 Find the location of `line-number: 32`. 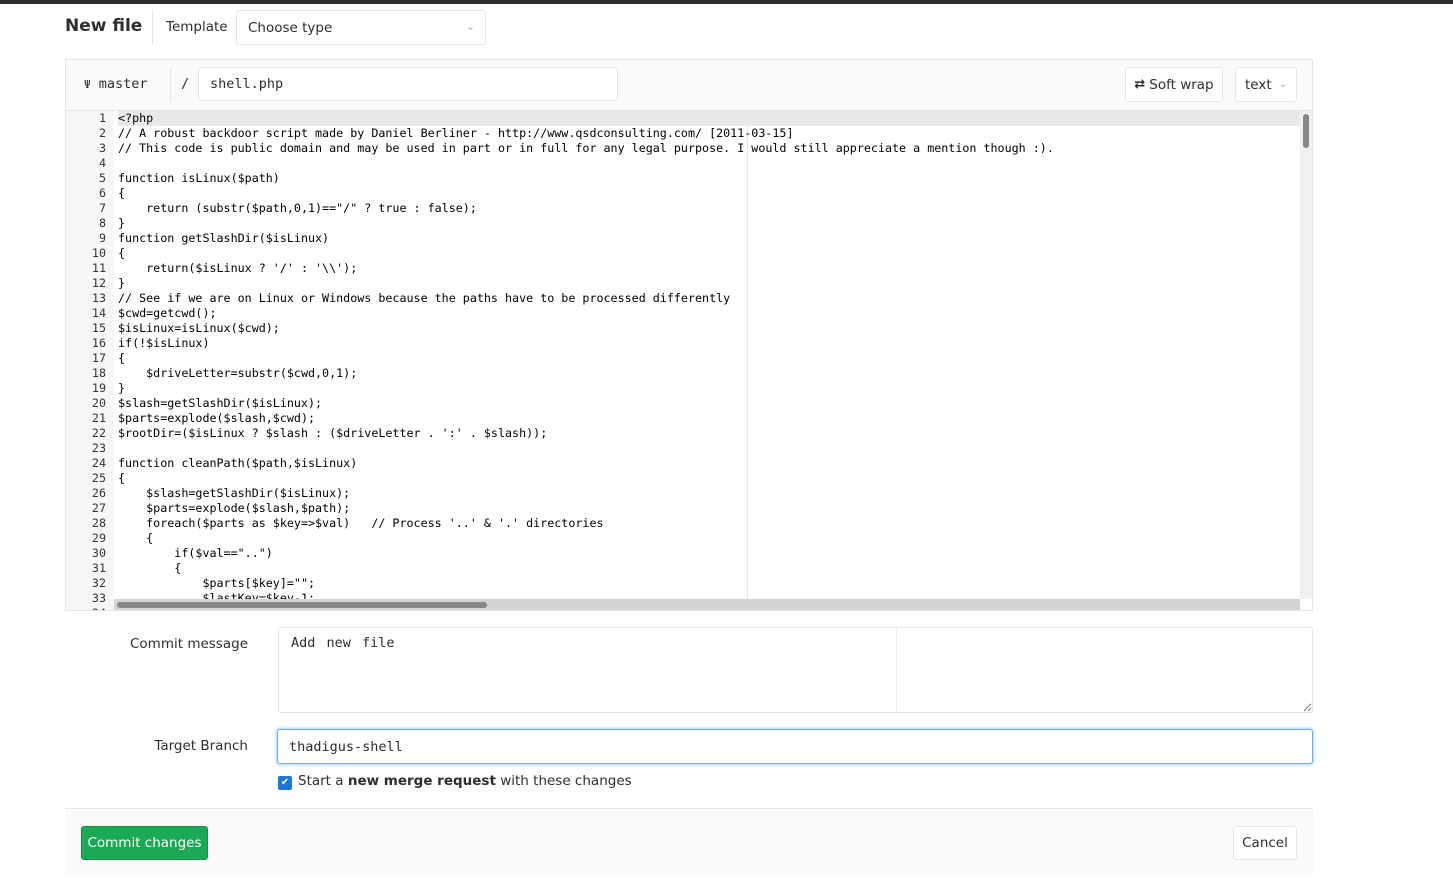

line-number: 32 is located at coordinates (98, 583).